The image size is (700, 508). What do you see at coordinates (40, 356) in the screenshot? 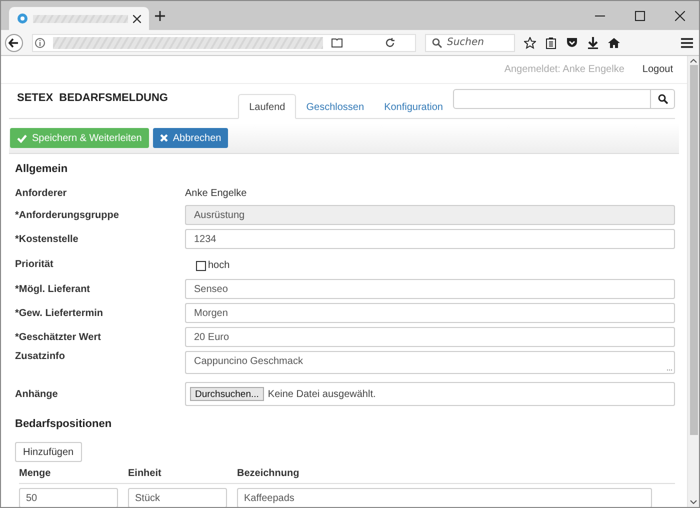
I see `field-label: Zusatzinfo` at bounding box center [40, 356].